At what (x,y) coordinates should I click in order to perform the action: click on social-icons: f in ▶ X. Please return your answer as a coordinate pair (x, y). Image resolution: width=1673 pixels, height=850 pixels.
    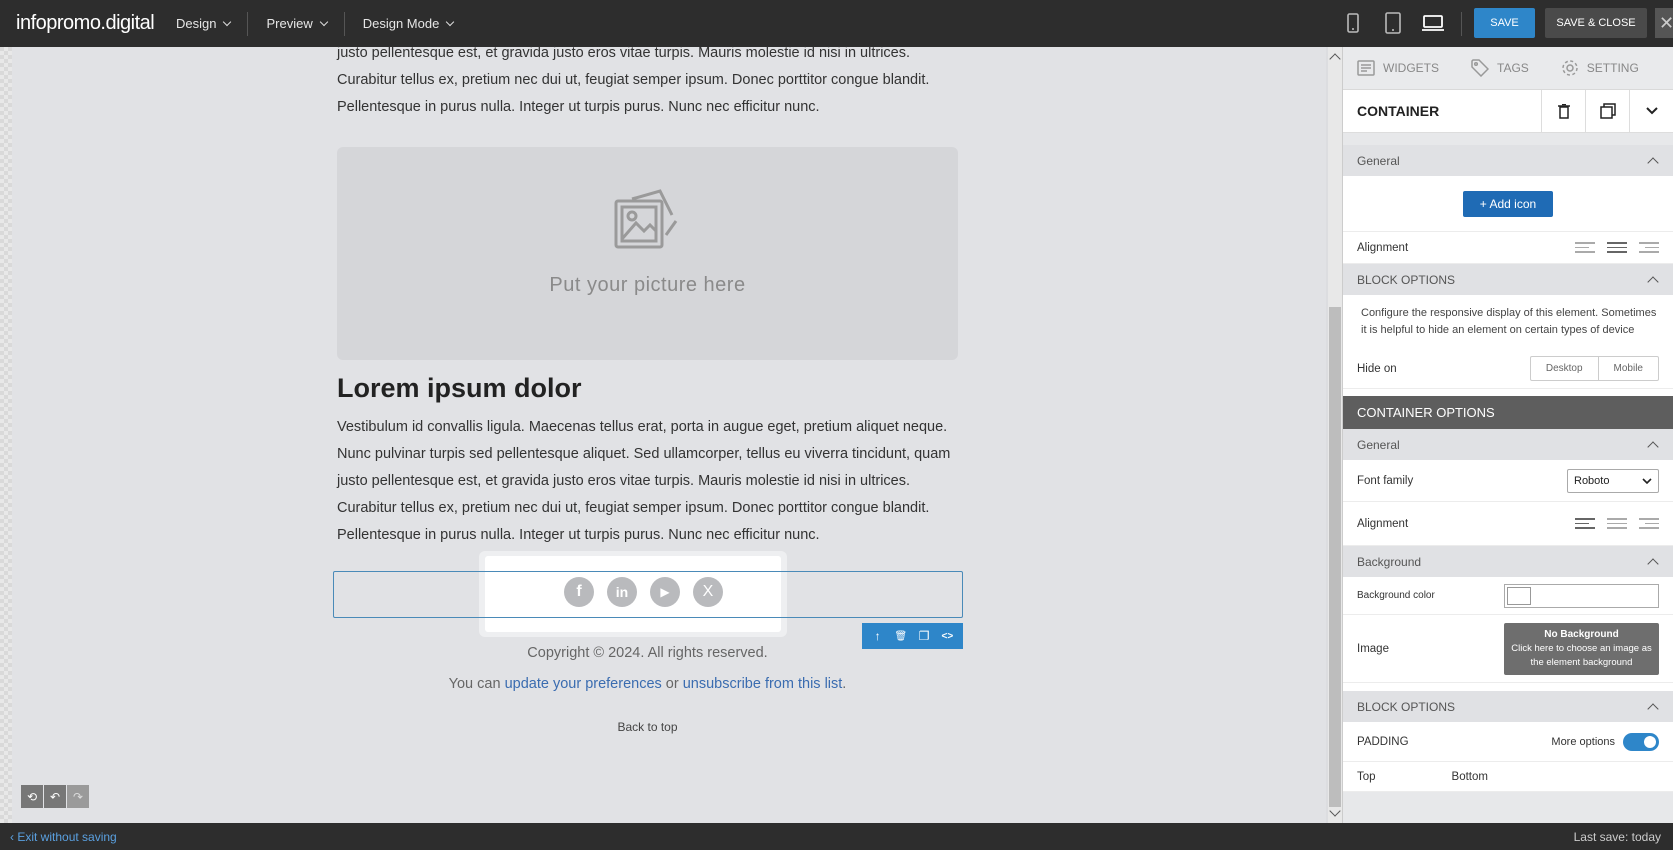
    Looking at the image, I should click on (643, 592).